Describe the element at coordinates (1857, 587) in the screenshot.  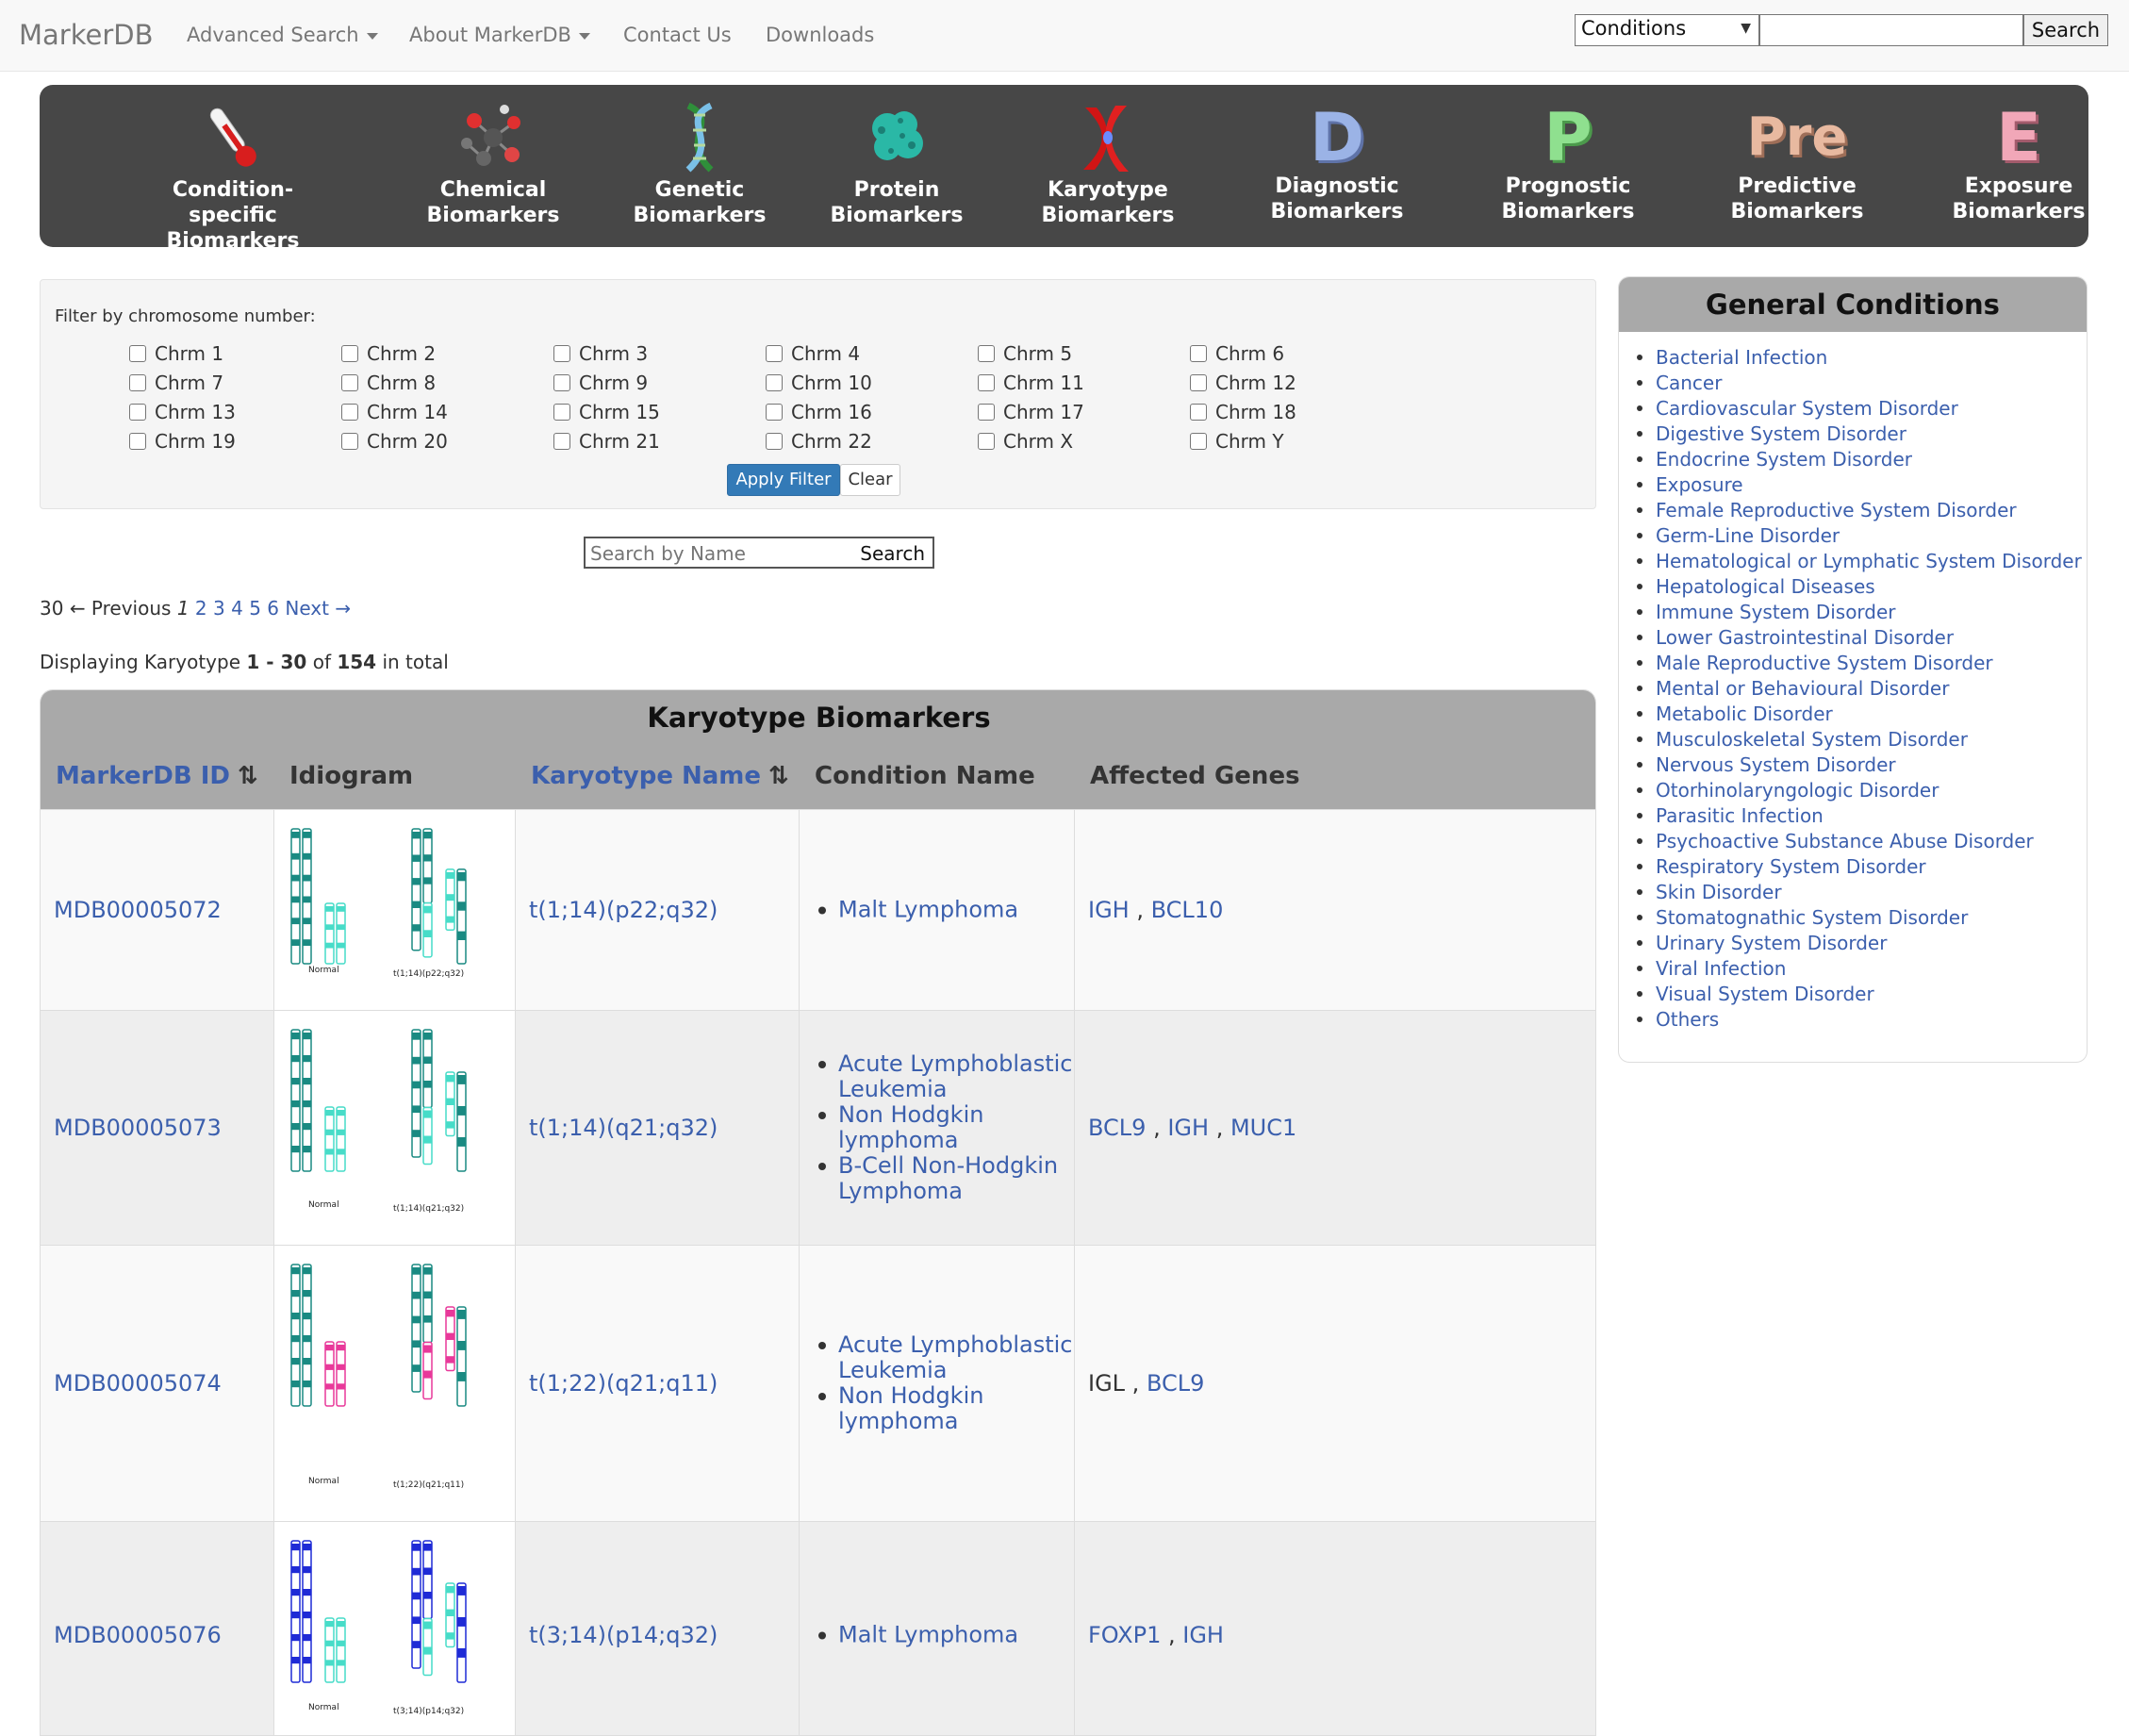
I see `sidebar-condition-link: Hepatological Diseases` at that location.